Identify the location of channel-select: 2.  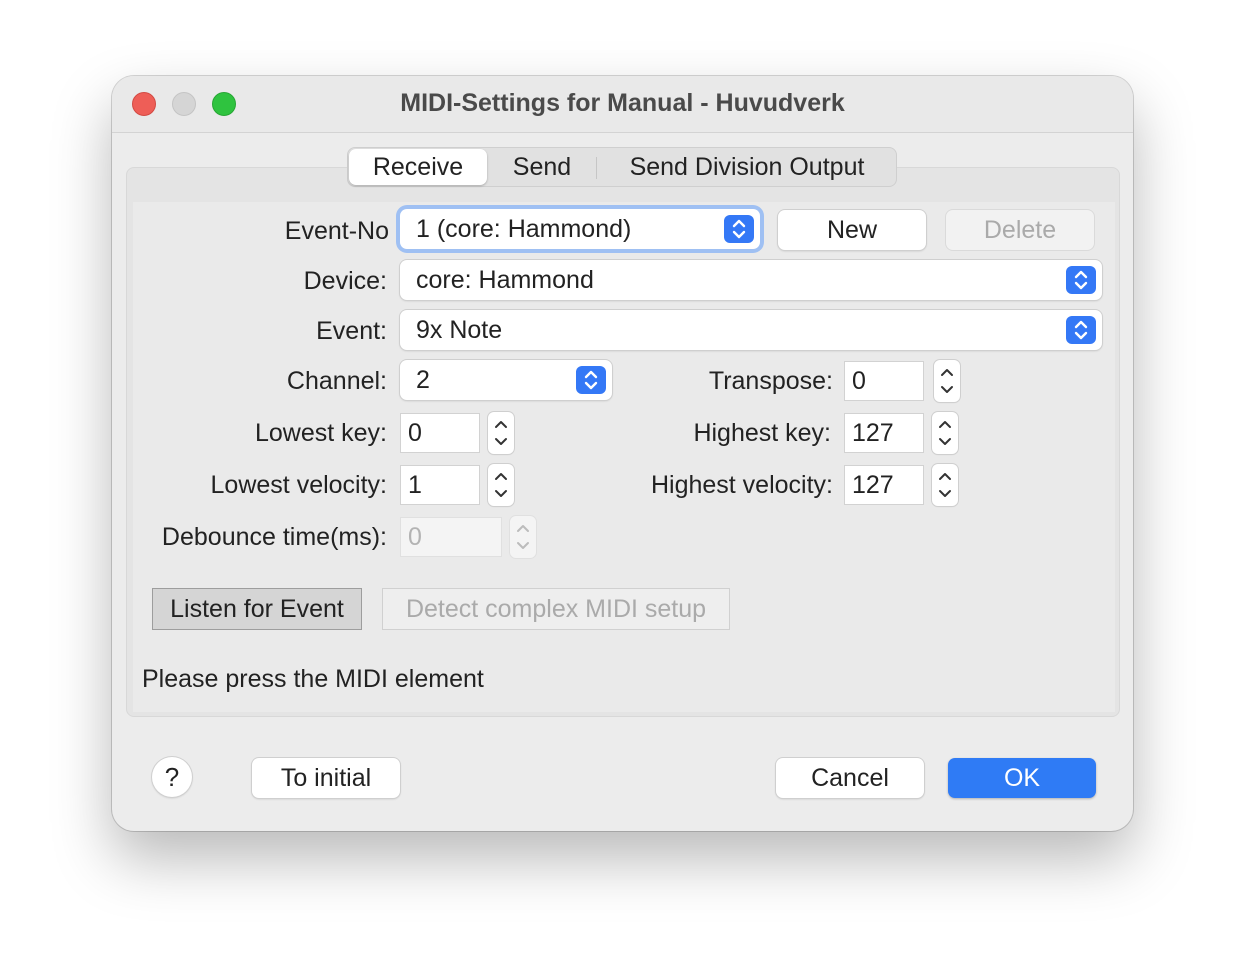
(506, 380).